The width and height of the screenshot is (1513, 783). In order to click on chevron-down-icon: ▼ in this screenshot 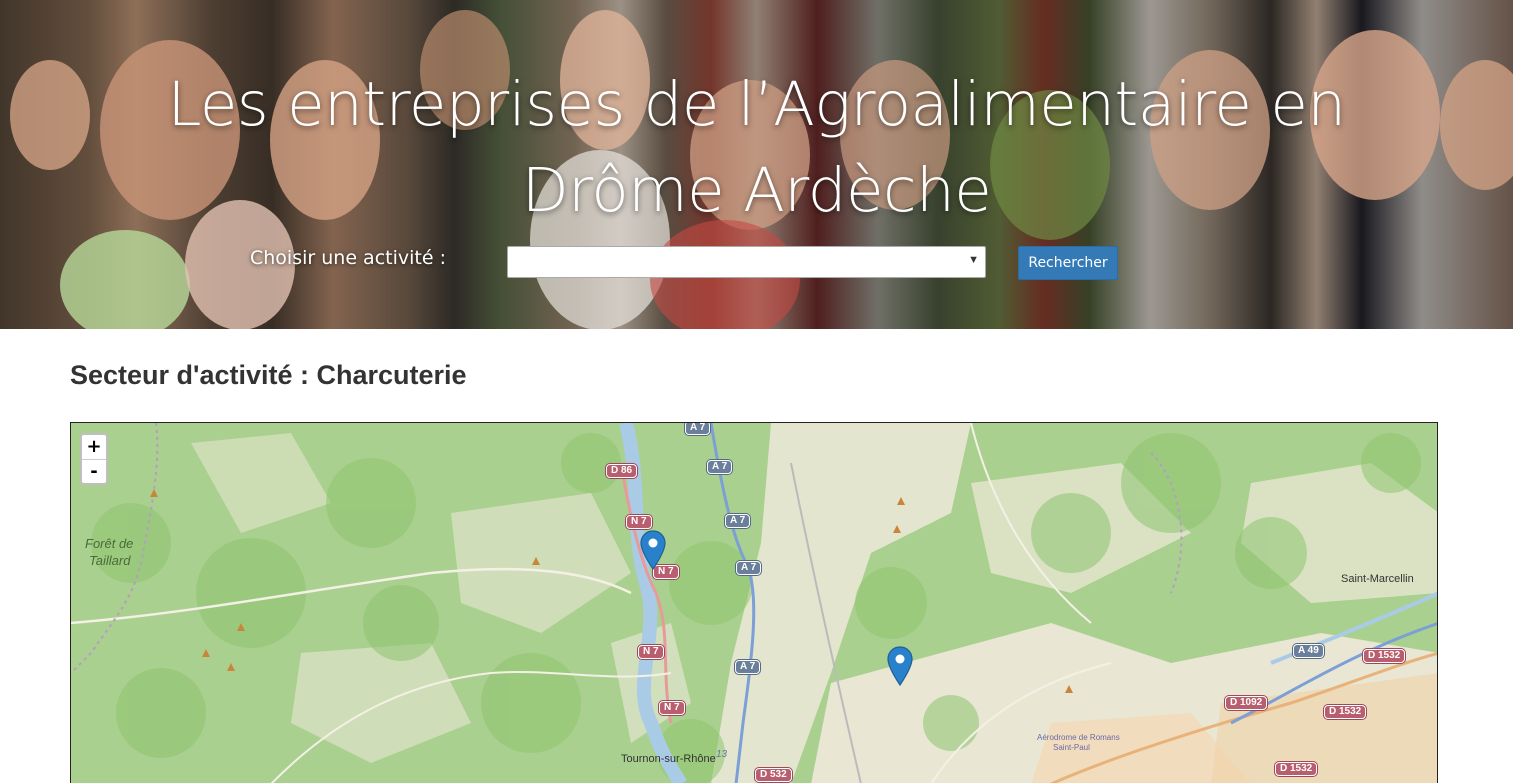, I will do `click(973, 260)`.